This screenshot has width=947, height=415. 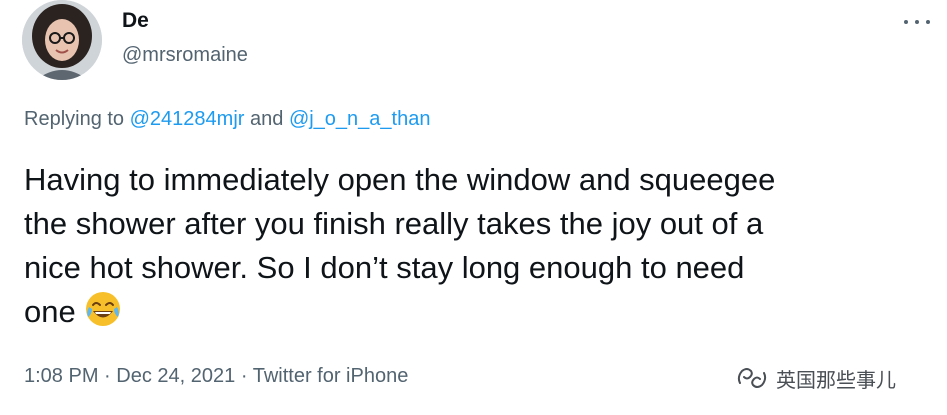 I want to click on more-options-button, so click(x=917, y=22).